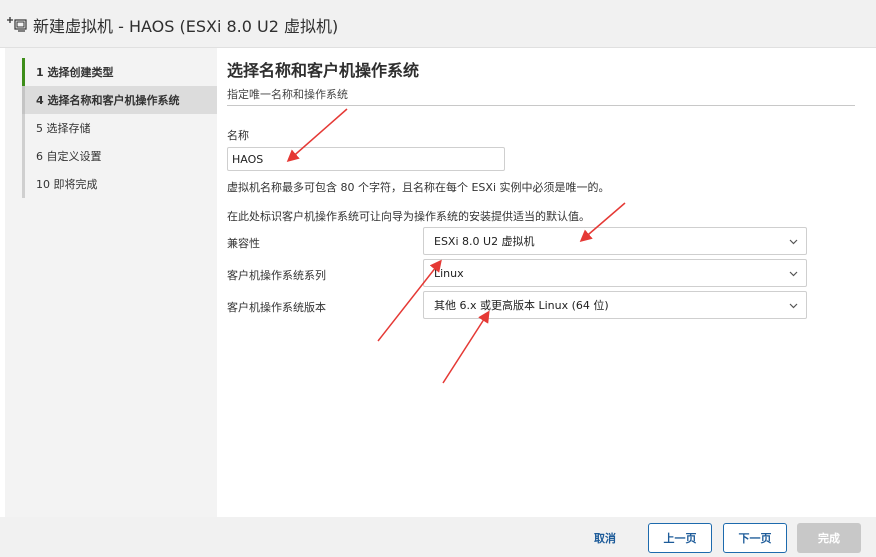  Describe the element at coordinates (438, 24) in the screenshot. I see `title-bar: 新建虚拟机 - HAOS (ESXi 8.0 U2 虚拟机)` at that location.